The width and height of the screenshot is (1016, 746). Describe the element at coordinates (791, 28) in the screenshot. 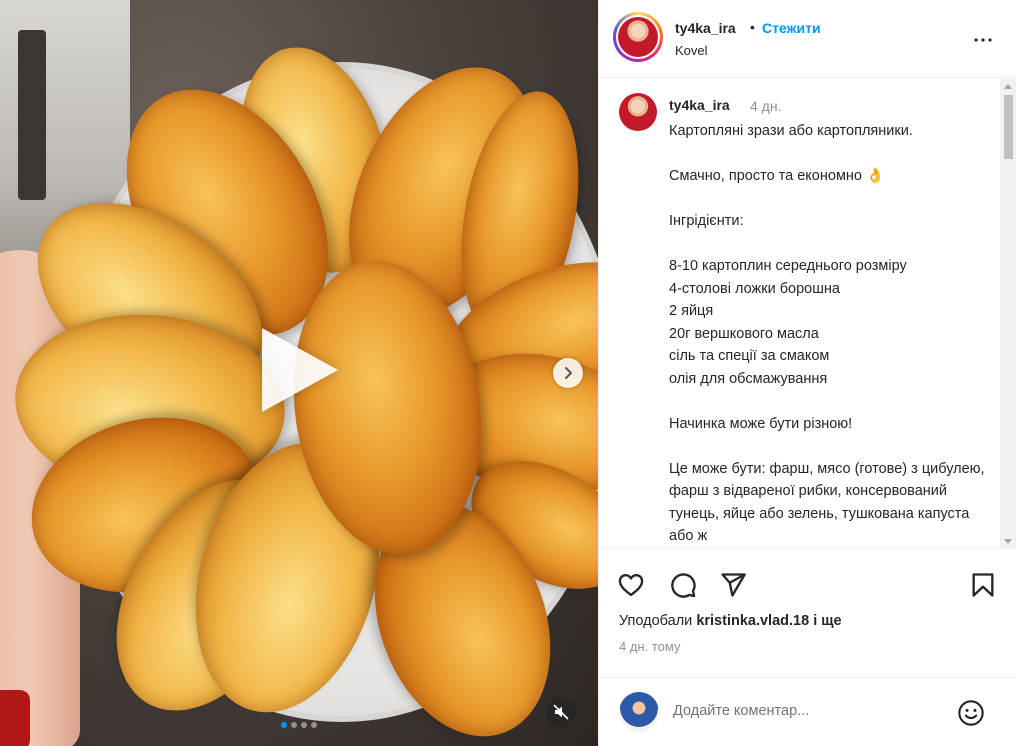

I see `follow-button: Стежити` at that location.